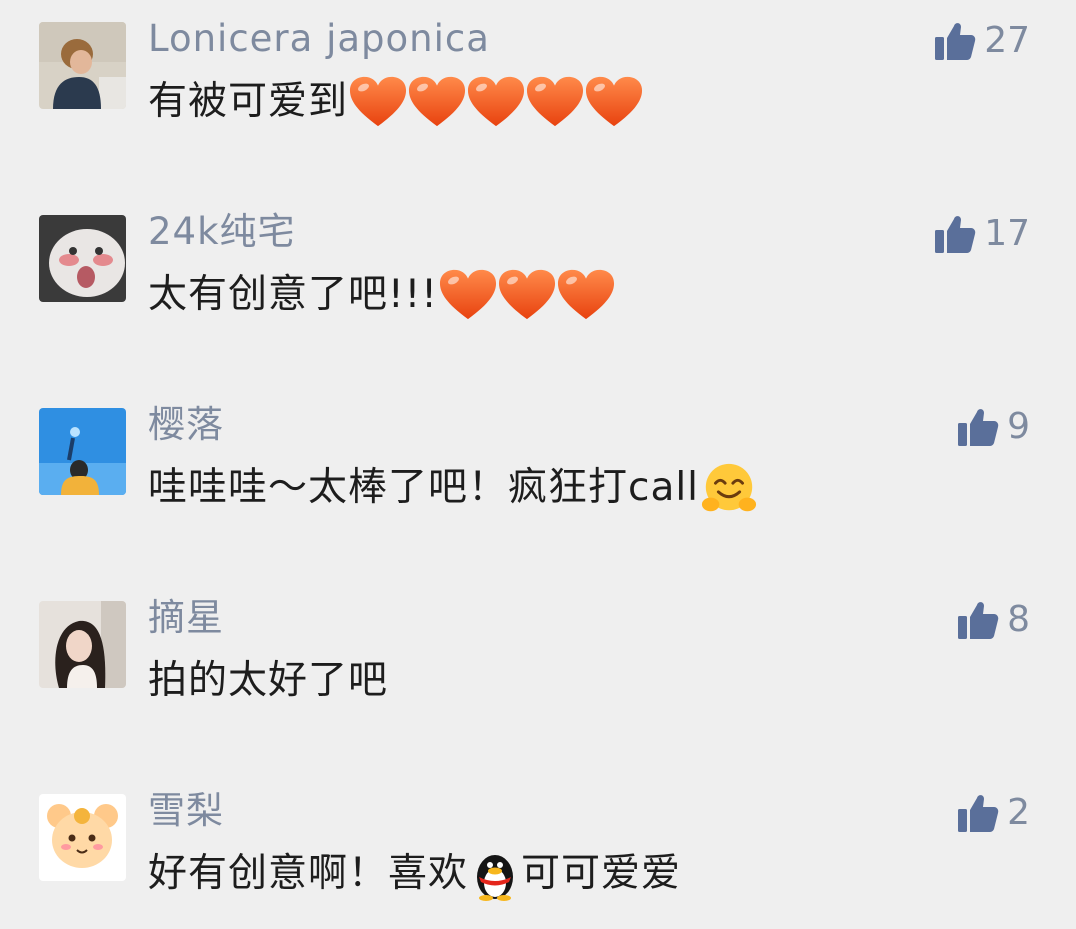  Describe the element at coordinates (186, 811) in the screenshot. I see `username: 雪梨` at that location.